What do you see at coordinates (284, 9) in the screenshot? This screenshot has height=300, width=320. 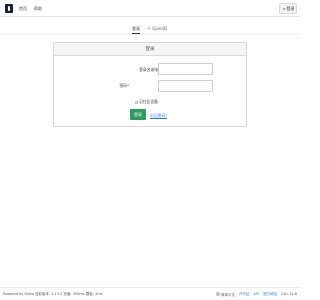 I see `sign-in-icon` at bounding box center [284, 9].